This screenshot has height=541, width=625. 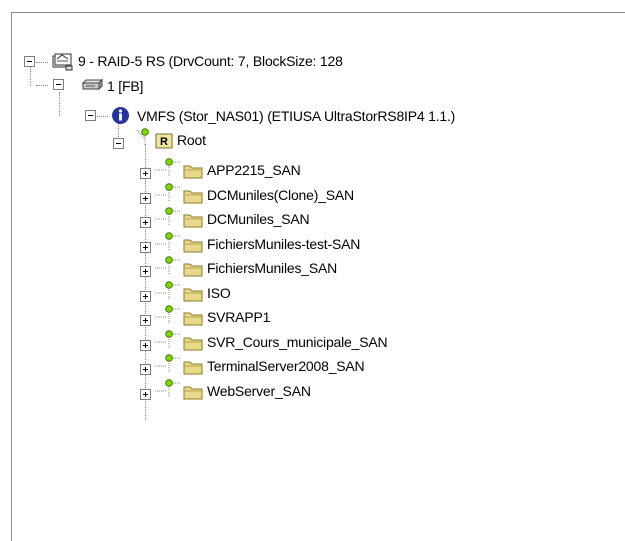 I want to click on tree-item-folder-label: SVR_Cours_municipale_SAN, so click(x=297, y=342).